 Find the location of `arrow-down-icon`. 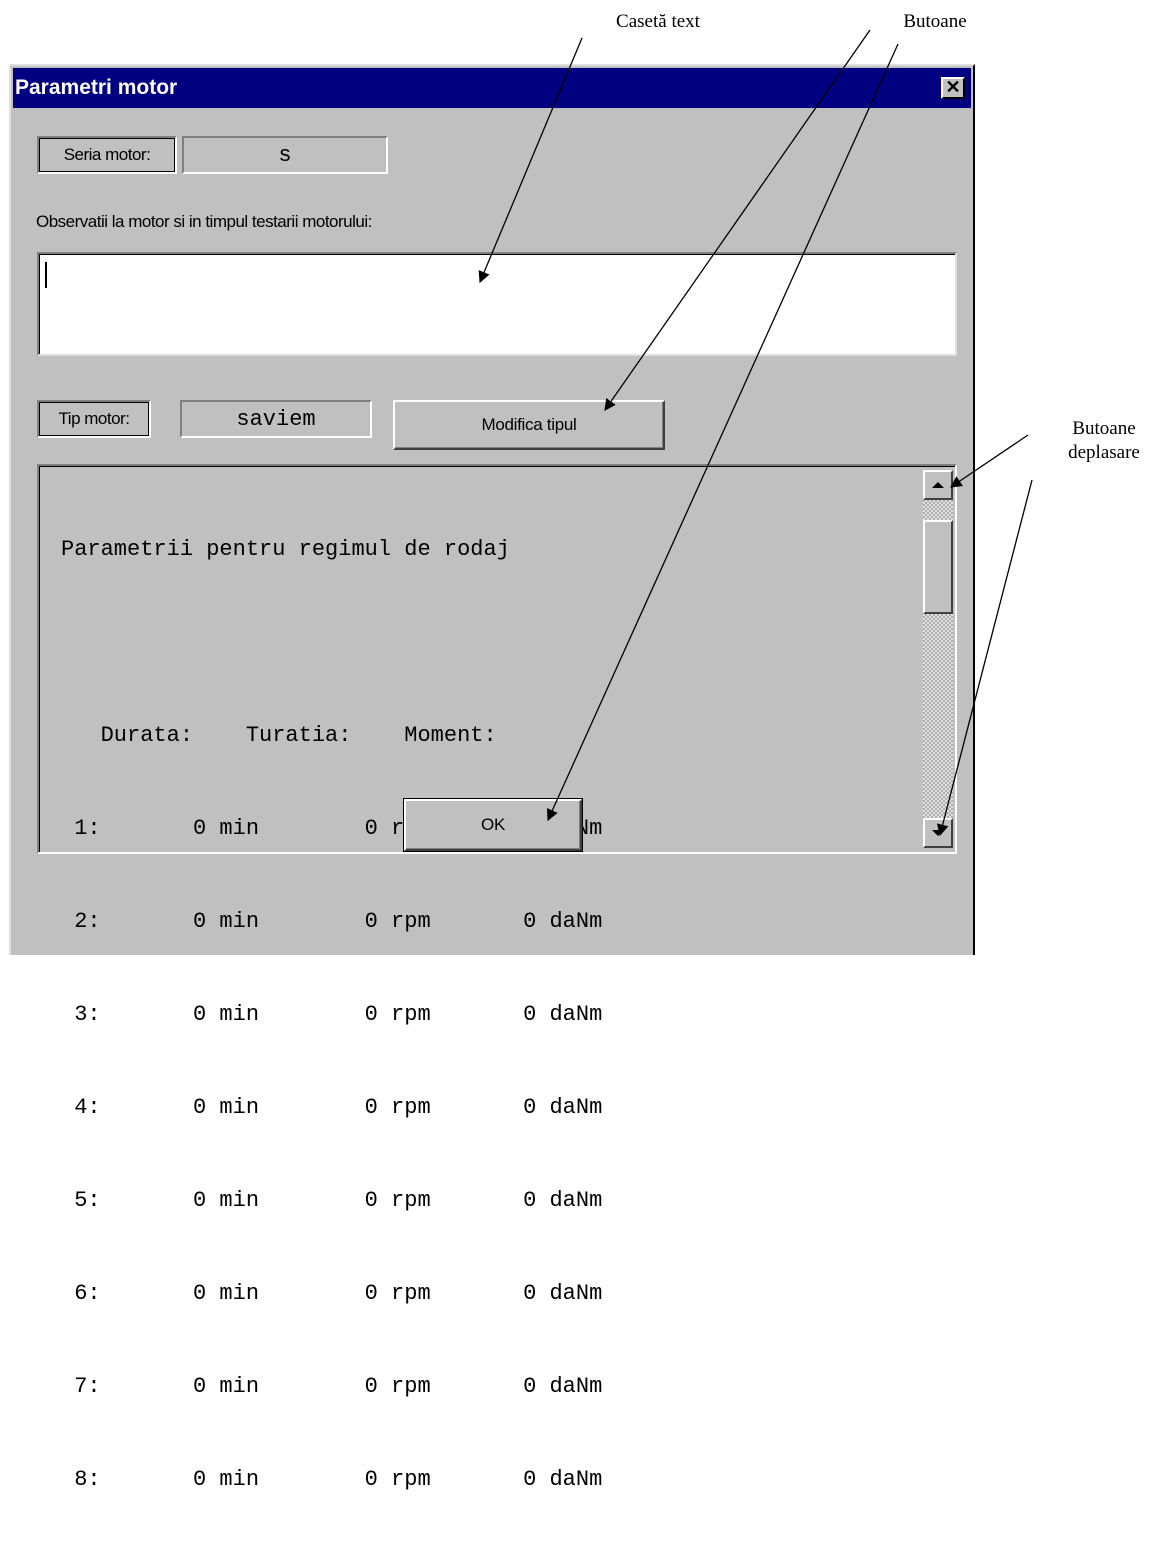

arrow-down-icon is located at coordinates (938, 833).